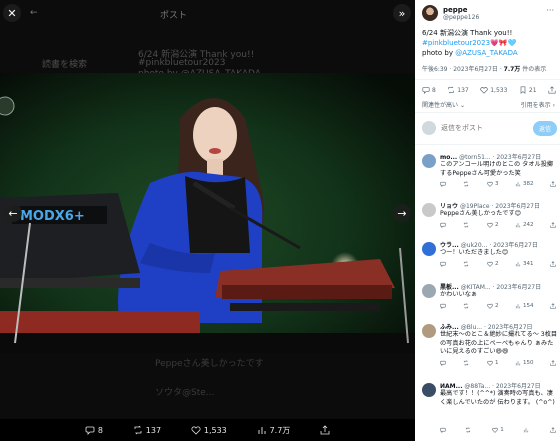  Describe the element at coordinates (475, 206) in the screenshot. I see `reply-handle: @19Place` at that location.